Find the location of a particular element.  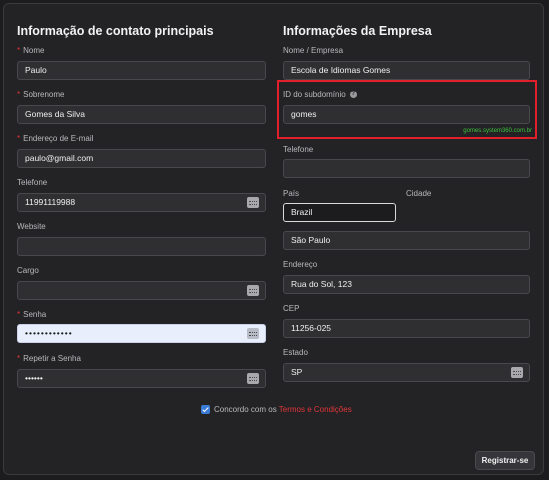

cep-input: 11256-025 is located at coordinates (406, 328).